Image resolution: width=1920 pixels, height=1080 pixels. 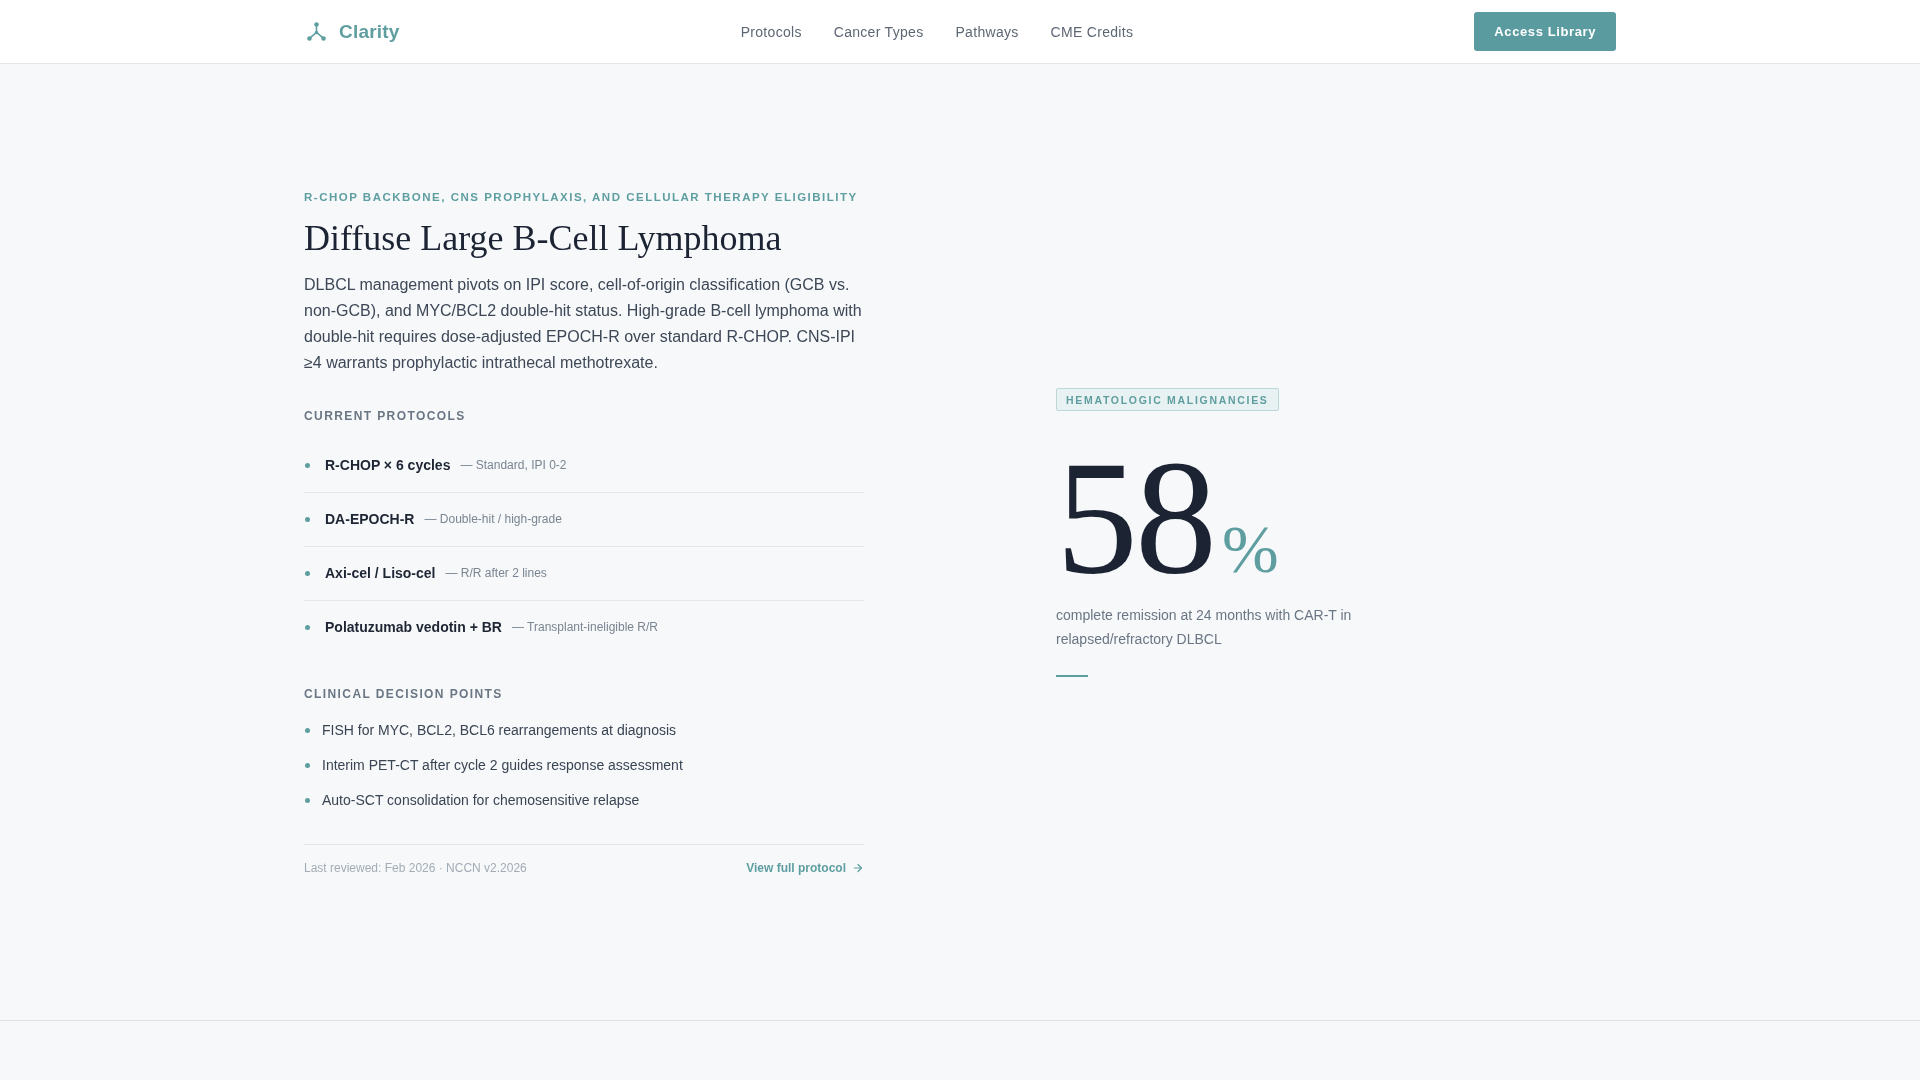 What do you see at coordinates (878, 31) in the screenshot?
I see `nav-link: Cancer Types` at bounding box center [878, 31].